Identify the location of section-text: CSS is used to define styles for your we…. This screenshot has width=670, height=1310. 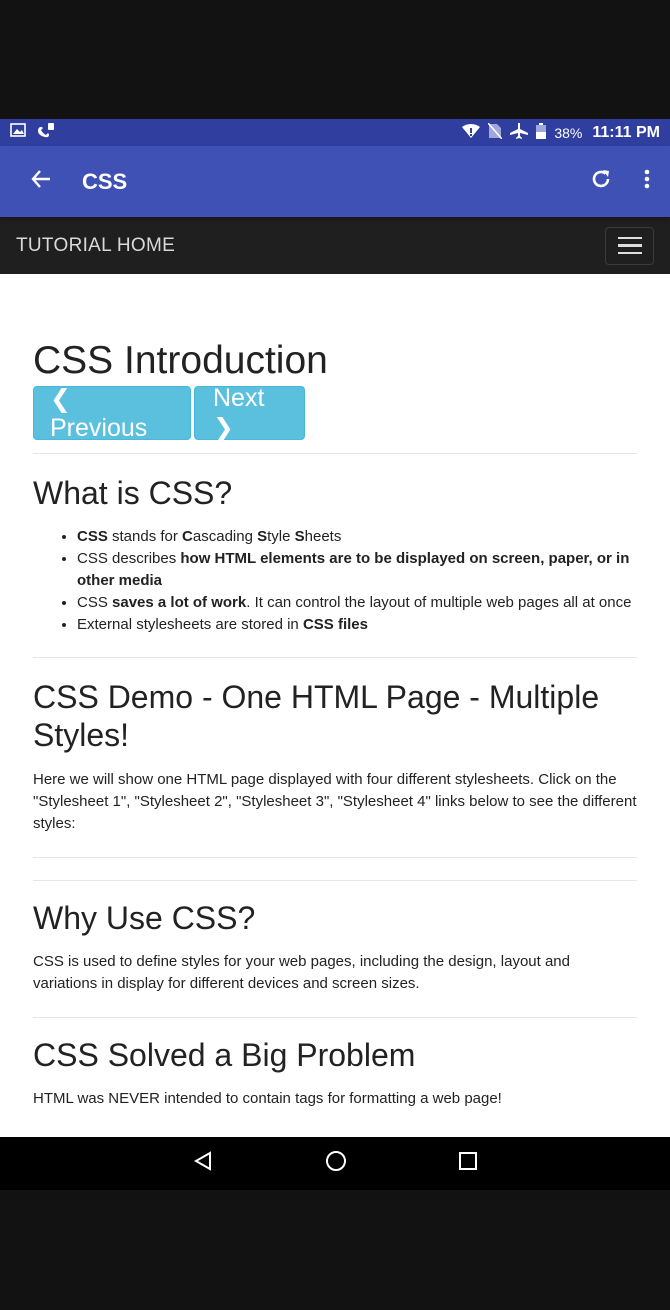
(301, 972).